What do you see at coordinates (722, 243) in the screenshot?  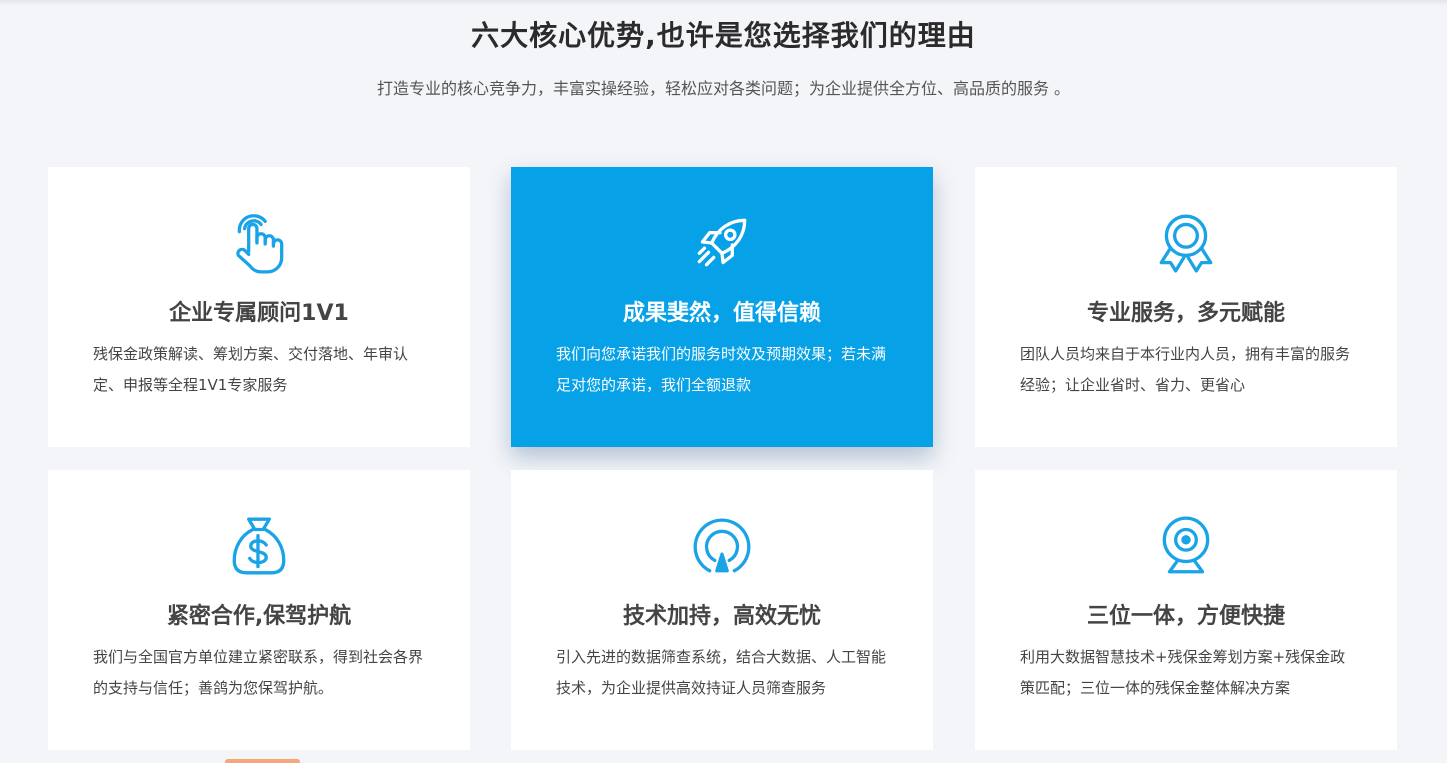 I see `rocket-icon` at bounding box center [722, 243].